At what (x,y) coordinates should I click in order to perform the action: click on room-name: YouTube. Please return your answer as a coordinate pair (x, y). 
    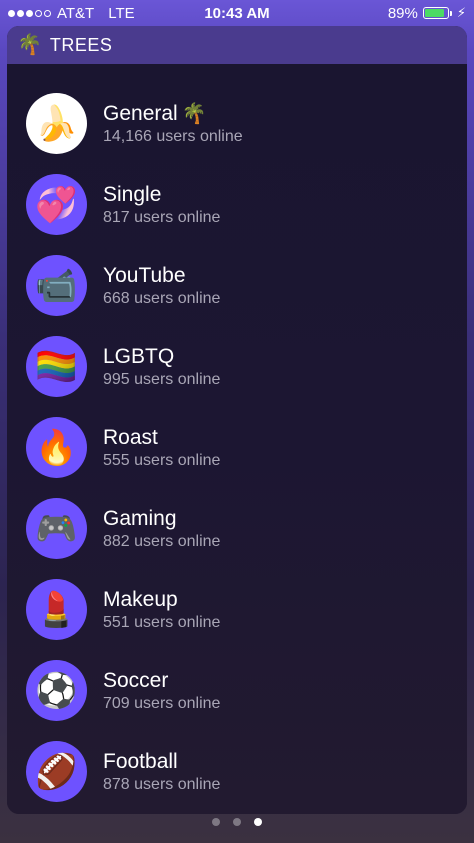
    Looking at the image, I should click on (144, 275).